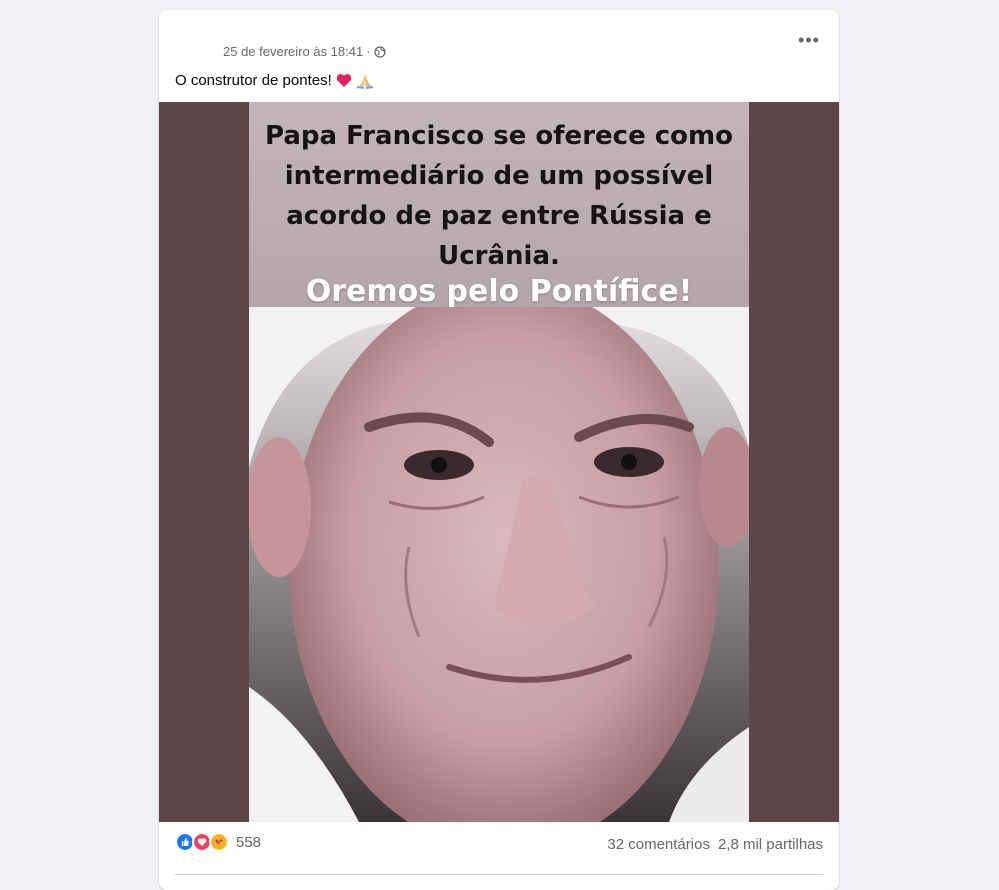  I want to click on post-caption: O construtor de pontes!, so click(274, 80).